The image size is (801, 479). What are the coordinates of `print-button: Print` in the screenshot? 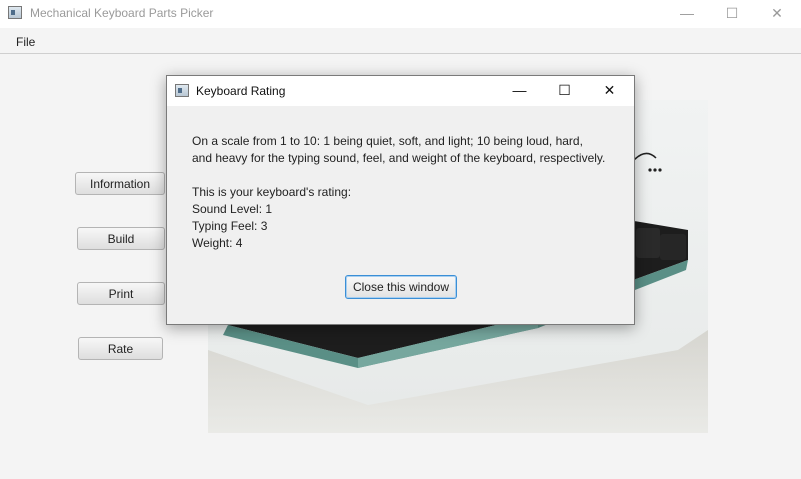 It's located at (121, 293).